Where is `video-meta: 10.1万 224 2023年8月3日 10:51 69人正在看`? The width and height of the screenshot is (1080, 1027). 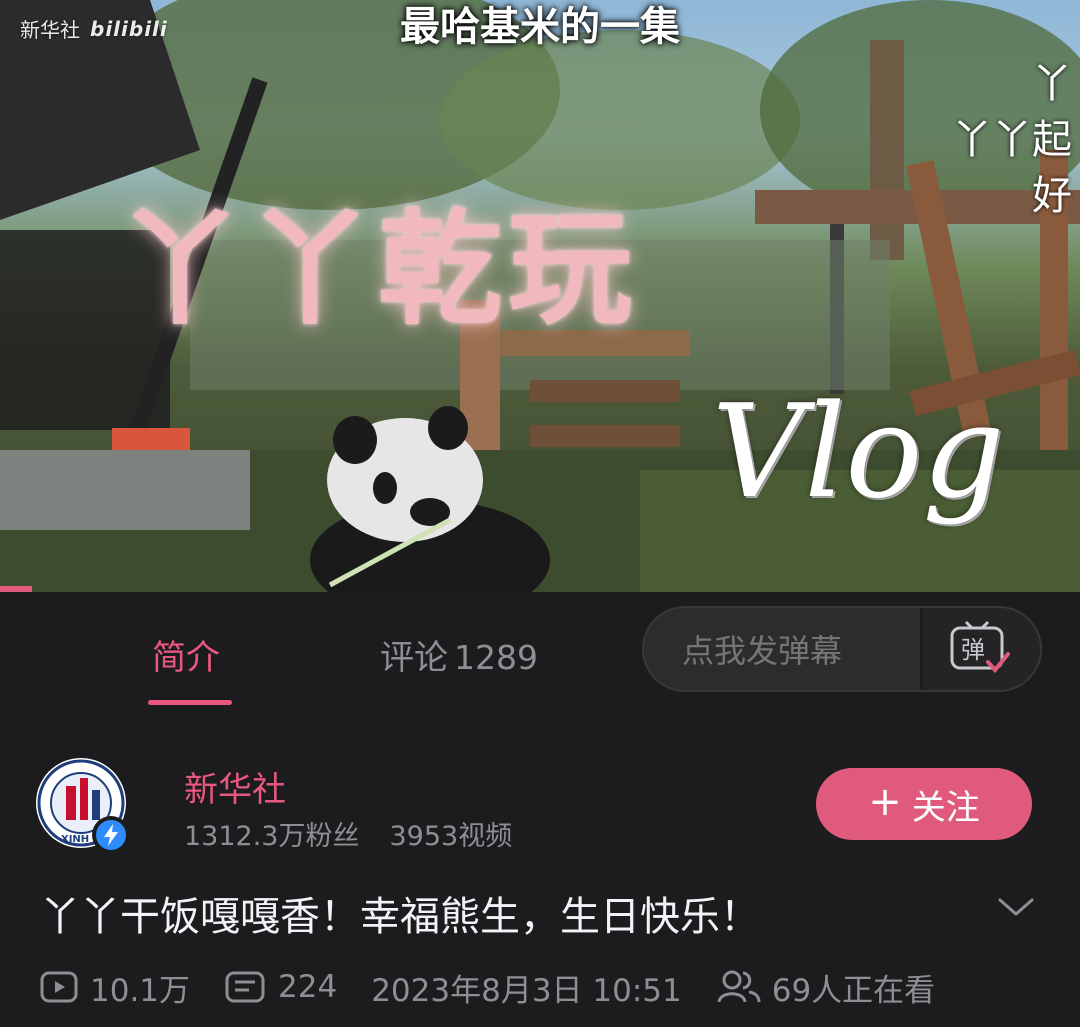
video-meta: 10.1万 224 2023年8月3日 10:51 69人正在看 is located at coordinates (487, 987).